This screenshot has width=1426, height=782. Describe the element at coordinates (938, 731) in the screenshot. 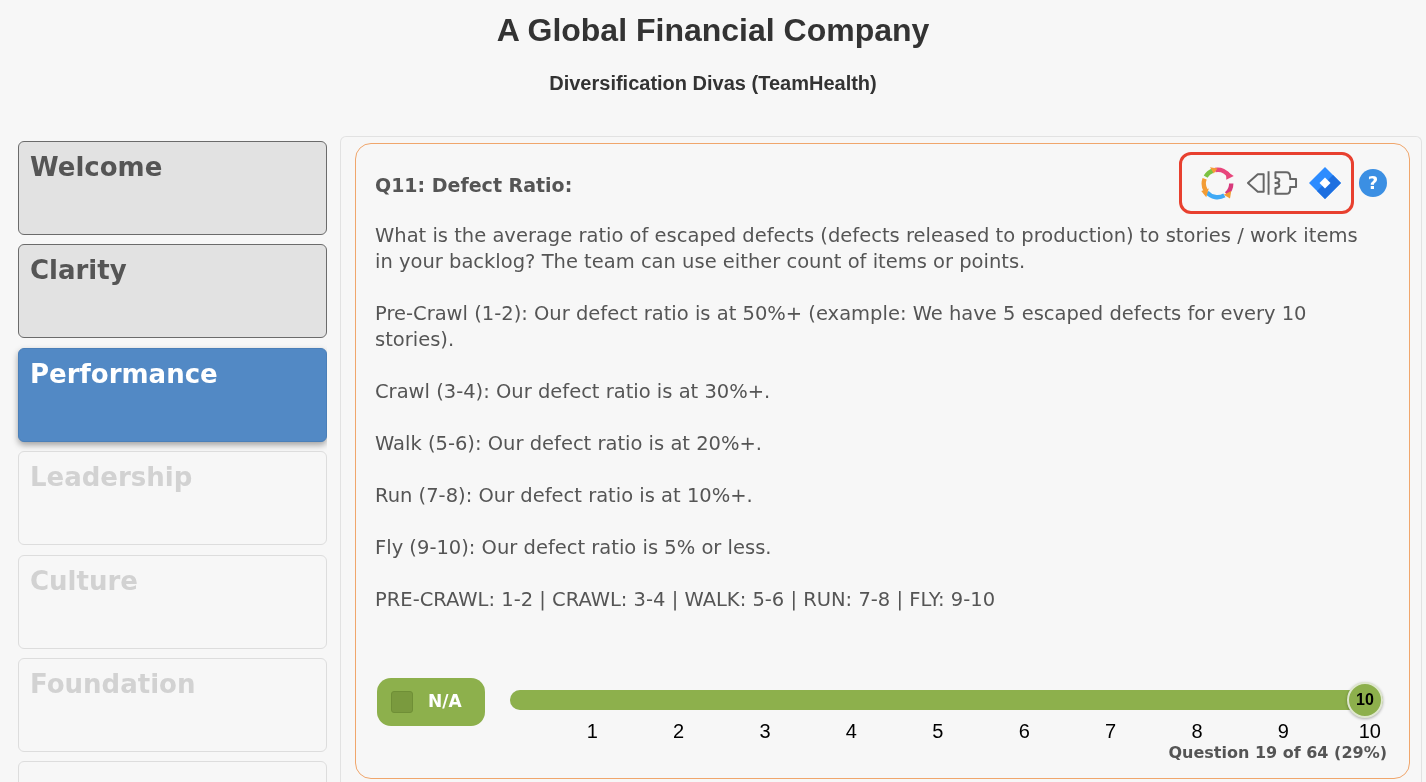

I see `tick-label: 5` at that location.